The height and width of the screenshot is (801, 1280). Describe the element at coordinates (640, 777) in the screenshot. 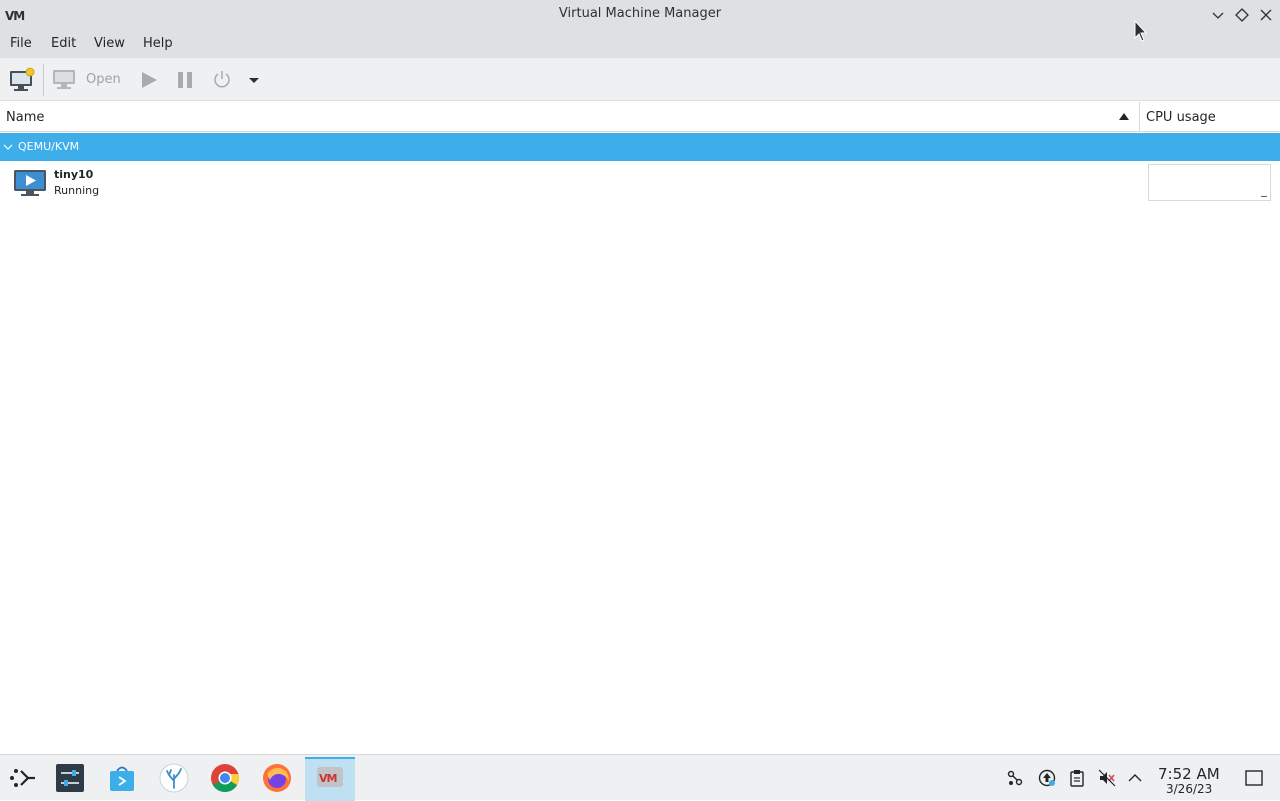

I see `taskbar: VM 7:52 AM 3/26/23` at that location.